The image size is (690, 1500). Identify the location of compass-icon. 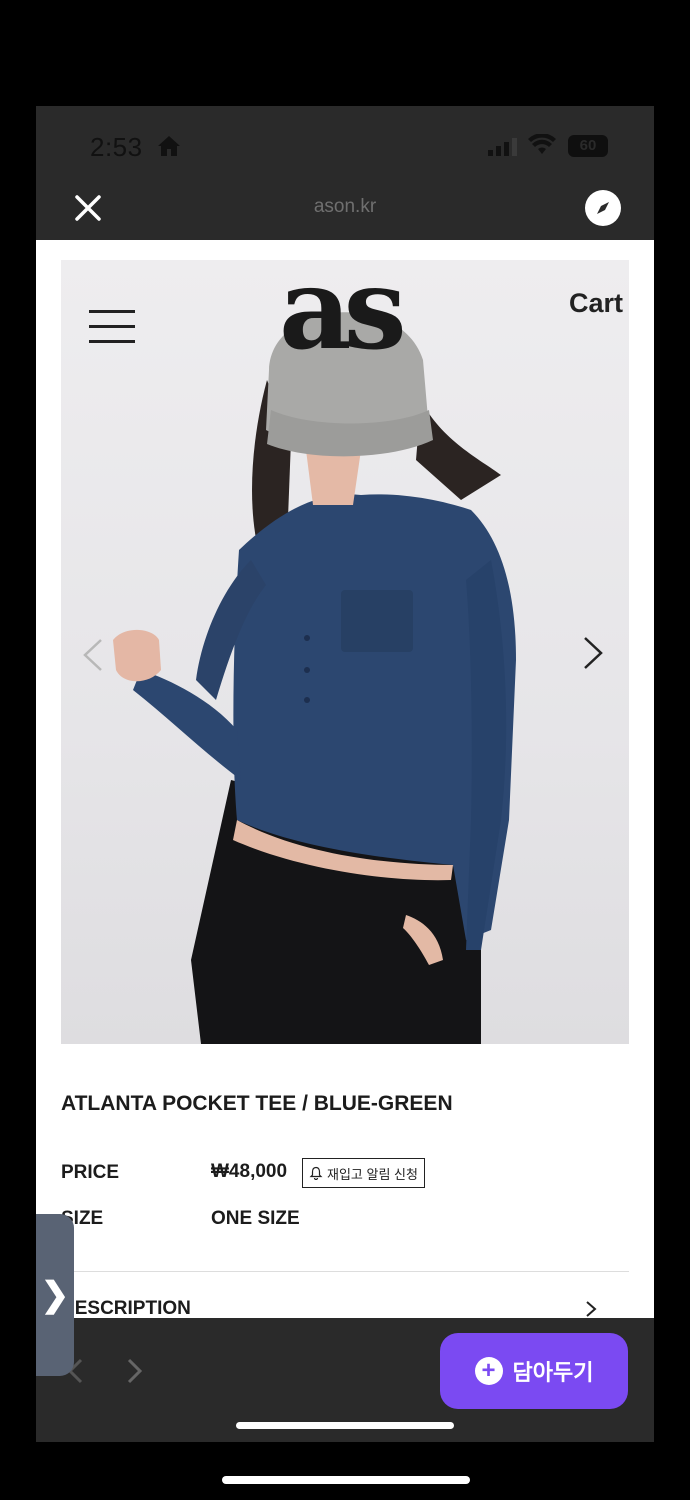
(603, 208).